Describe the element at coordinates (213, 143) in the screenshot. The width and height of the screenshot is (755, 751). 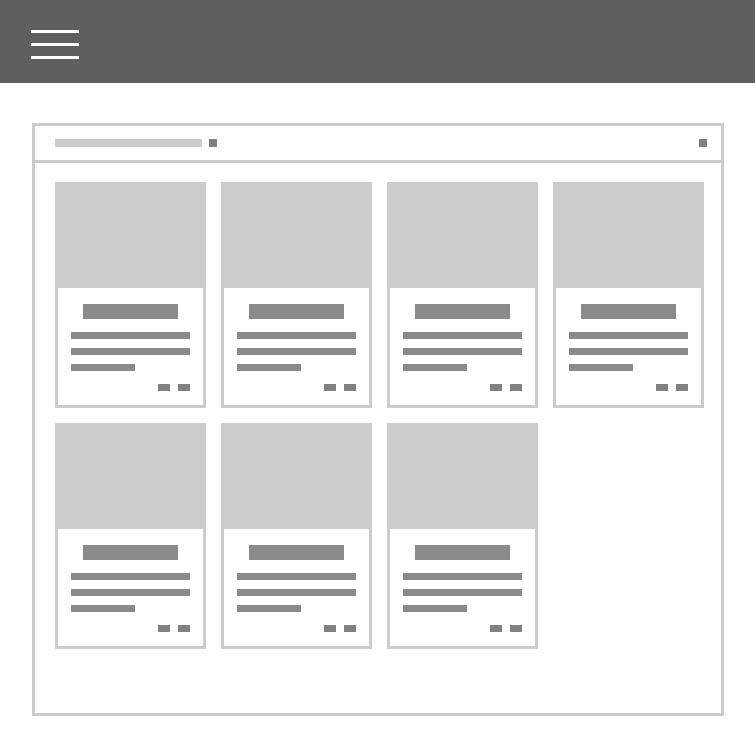
I see `panel-title-action-icon` at that location.